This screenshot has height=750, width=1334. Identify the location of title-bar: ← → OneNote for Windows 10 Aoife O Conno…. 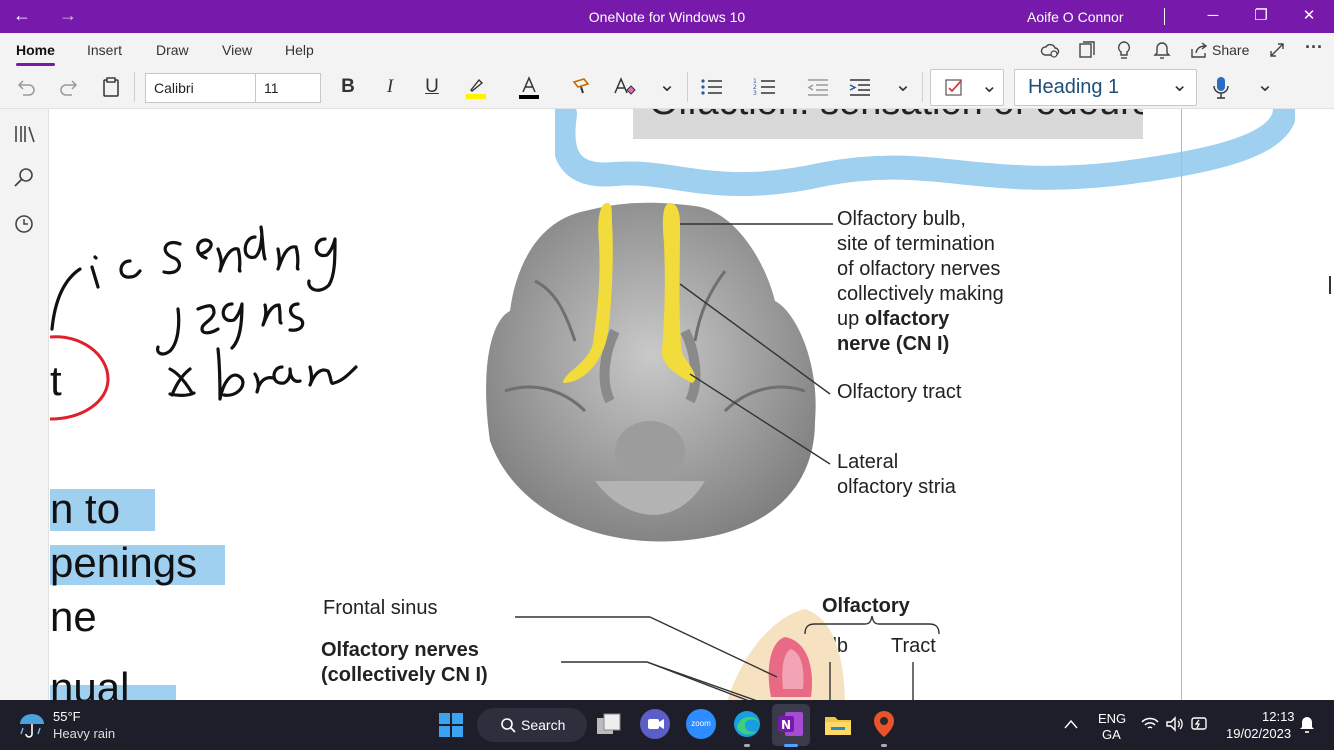
(667, 16).